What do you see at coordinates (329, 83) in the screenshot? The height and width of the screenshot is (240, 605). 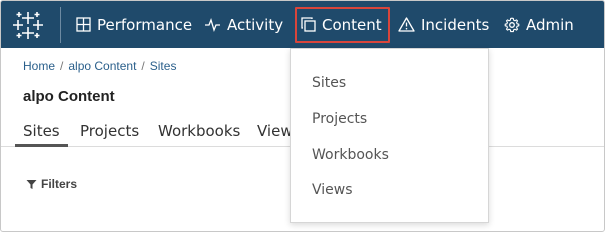 I see `menu-item-sites: Sites` at bounding box center [329, 83].